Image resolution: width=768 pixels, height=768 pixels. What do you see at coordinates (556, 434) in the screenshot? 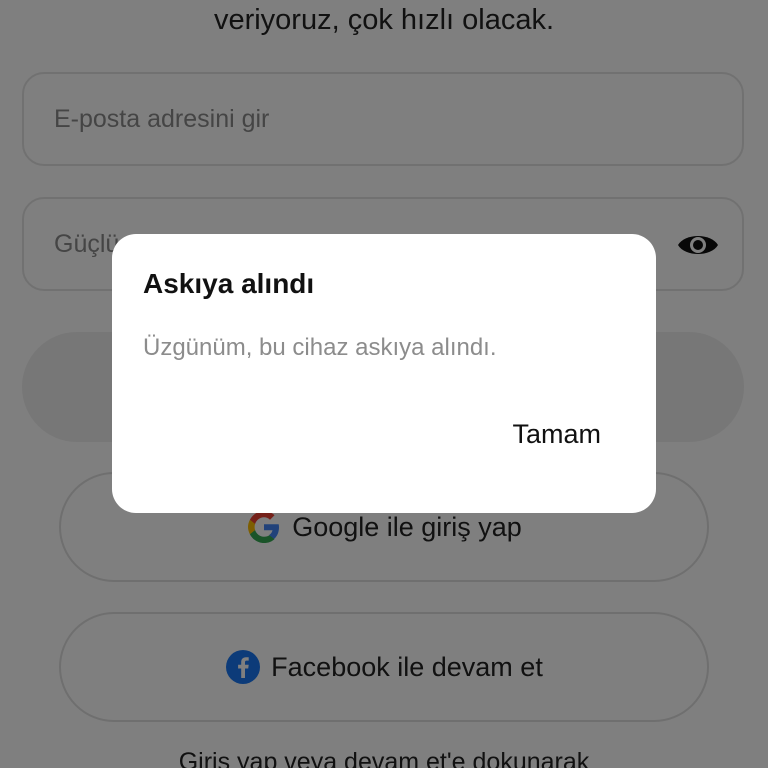
I see `ok-button: Tamam` at bounding box center [556, 434].